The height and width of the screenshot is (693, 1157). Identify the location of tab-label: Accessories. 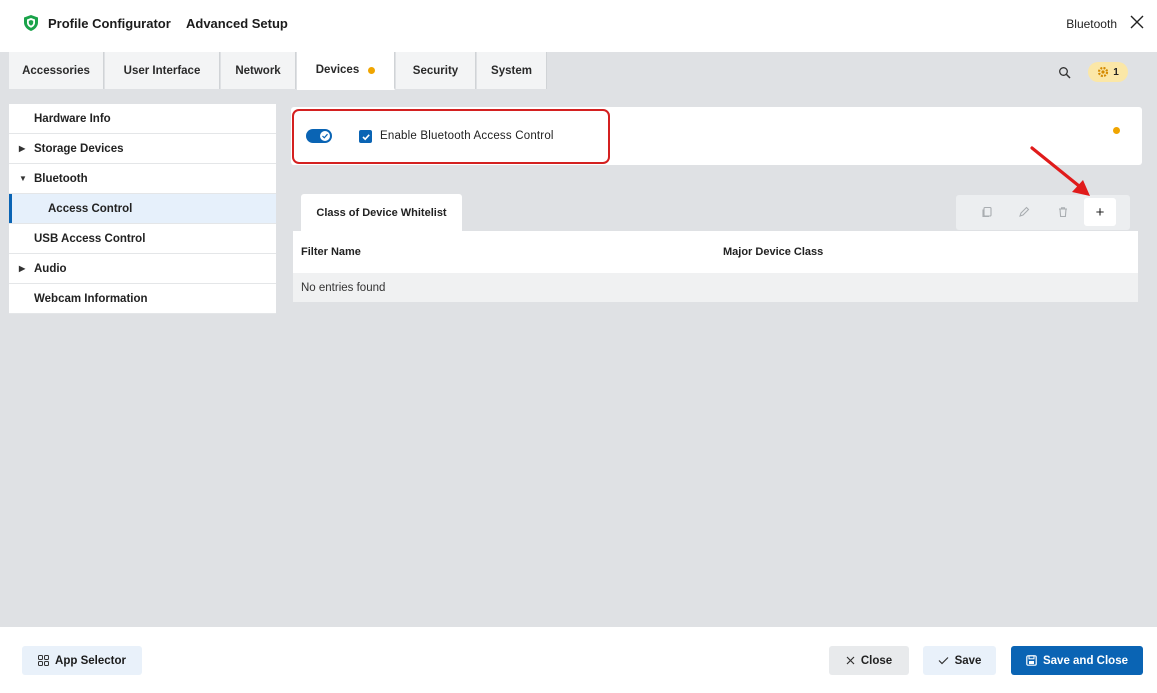
(56, 70).